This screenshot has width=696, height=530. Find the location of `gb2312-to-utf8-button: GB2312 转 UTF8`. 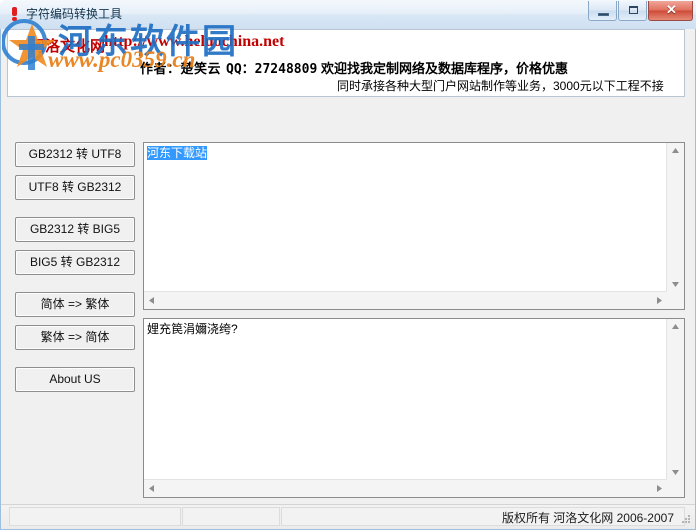

gb2312-to-utf8-button: GB2312 转 UTF8 is located at coordinates (75, 154).